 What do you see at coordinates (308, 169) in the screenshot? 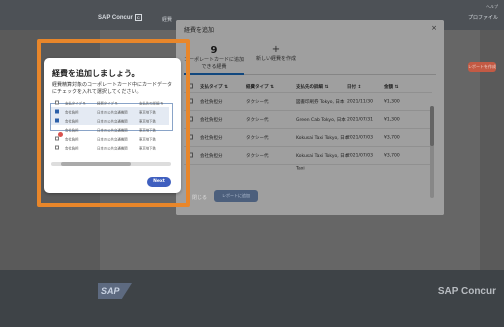
I see `table-row-partial: Taxi` at bounding box center [308, 169].